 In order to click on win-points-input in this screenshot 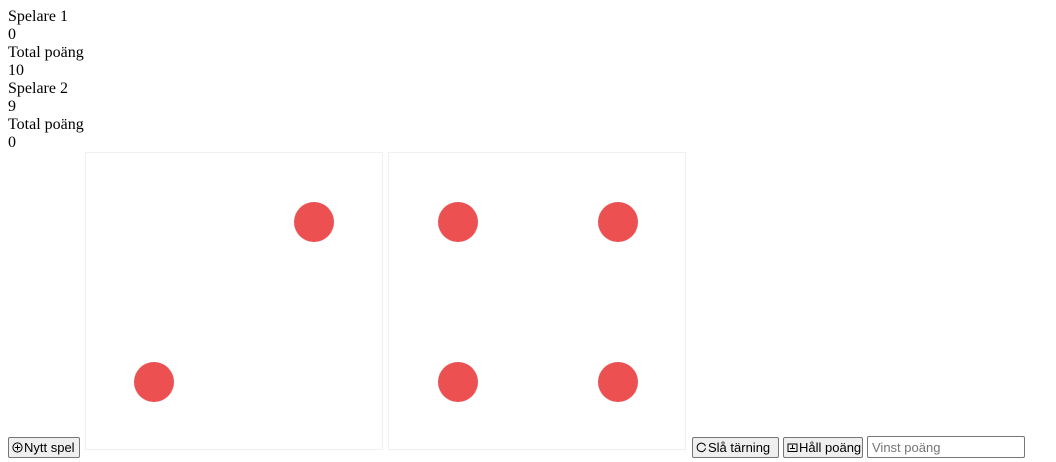, I will do `click(946, 447)`.